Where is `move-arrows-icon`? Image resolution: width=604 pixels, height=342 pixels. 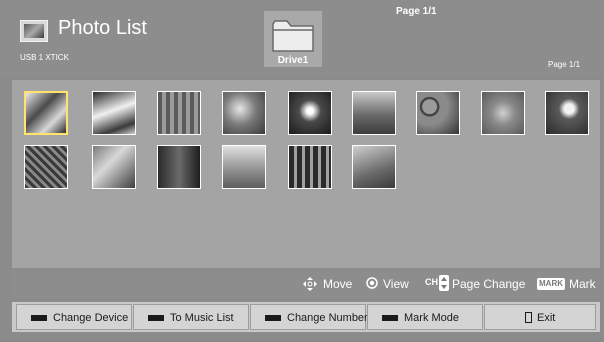
move-arrows-icon is located at coordinates (310, 284).